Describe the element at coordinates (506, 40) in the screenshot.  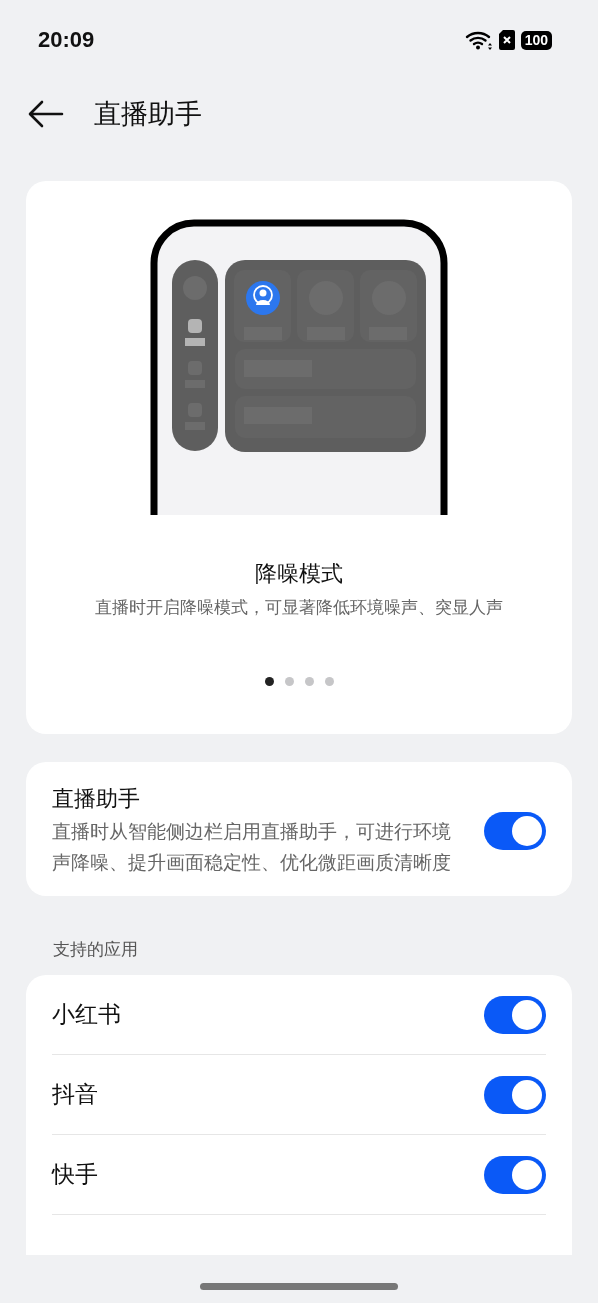
I see `no-sim-icon` at that location.